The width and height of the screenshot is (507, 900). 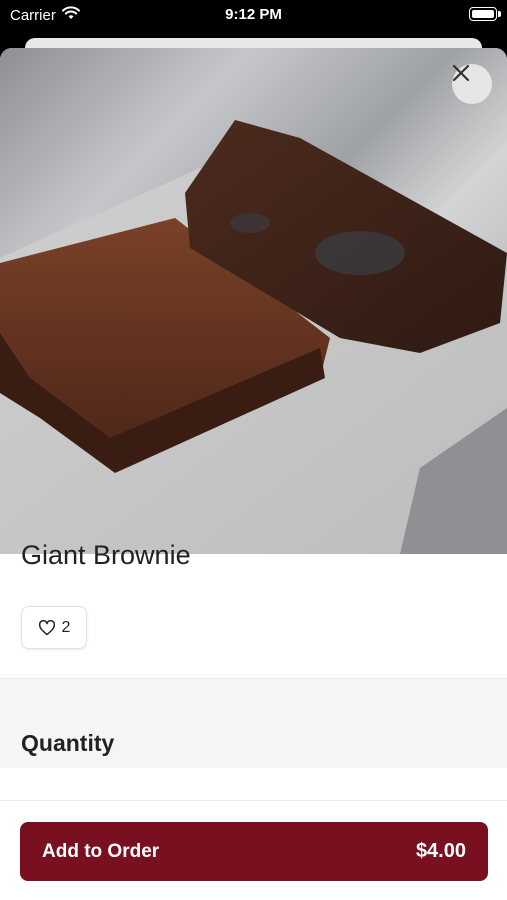 What do you see at coordinates (66, 627) in the screenshot?
I see `like-count: 2` at bounding box center [66, 627].